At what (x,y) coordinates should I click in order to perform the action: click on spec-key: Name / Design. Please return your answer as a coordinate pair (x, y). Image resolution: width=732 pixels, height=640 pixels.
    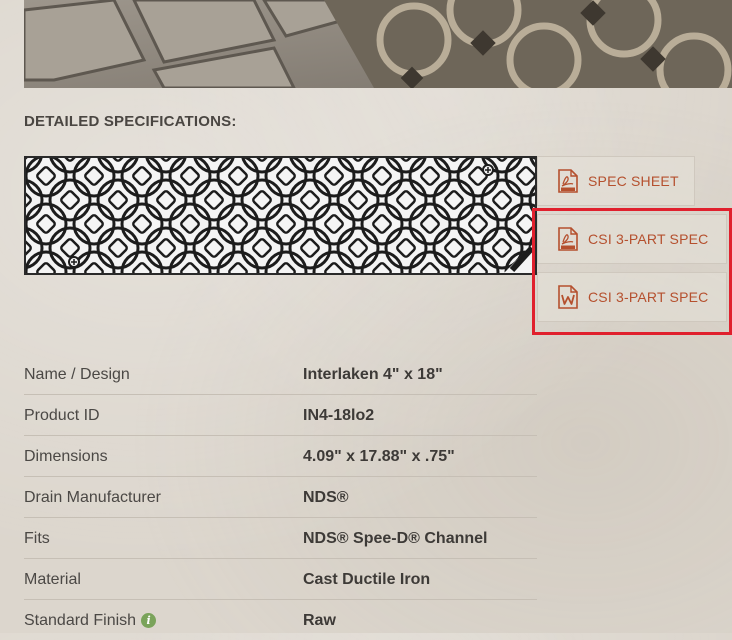
    Looking at the image, I should click on (77, 374).